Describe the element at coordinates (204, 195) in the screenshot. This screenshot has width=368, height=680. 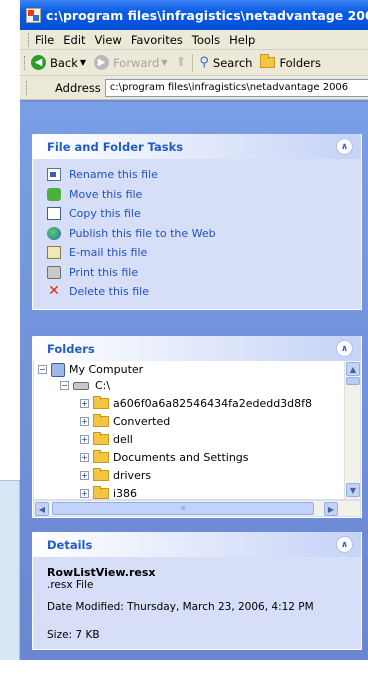
I see `task-move: Move this file` at that location.